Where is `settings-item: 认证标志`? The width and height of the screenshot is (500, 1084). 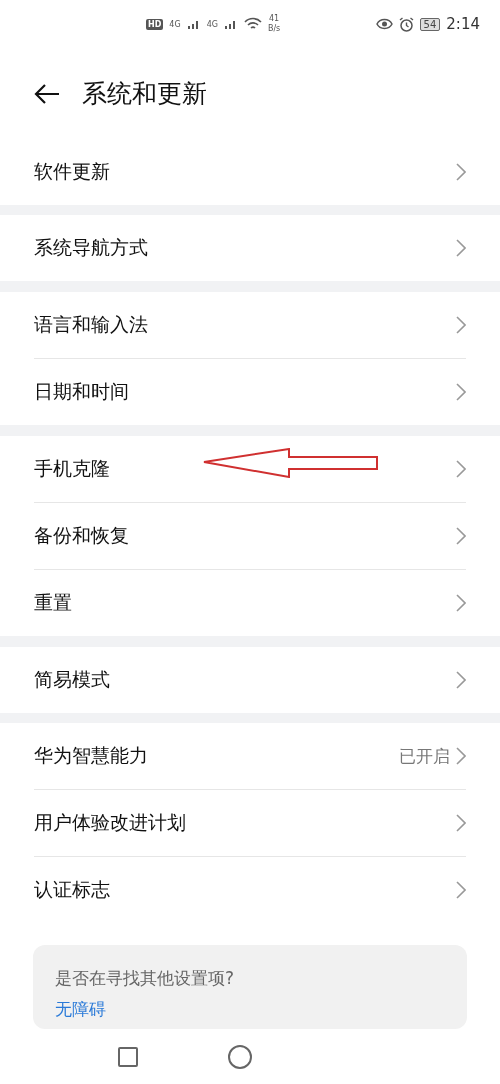 settings-item: 认证标志 is located at coordinates (250, 890).